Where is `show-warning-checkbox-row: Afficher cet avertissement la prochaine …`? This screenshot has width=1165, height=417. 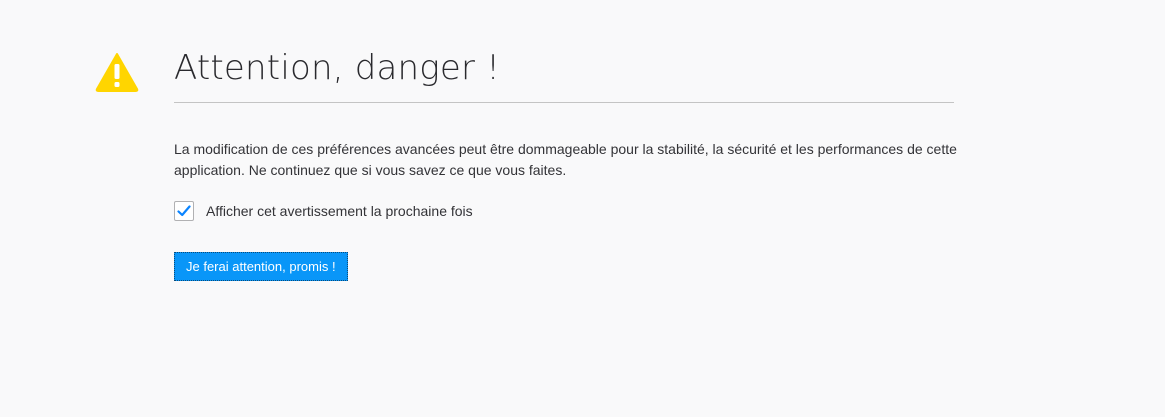 show-warning-checkbox-row: Afficher cet avertissement la prochaine … is located at coordinates (323, 211).